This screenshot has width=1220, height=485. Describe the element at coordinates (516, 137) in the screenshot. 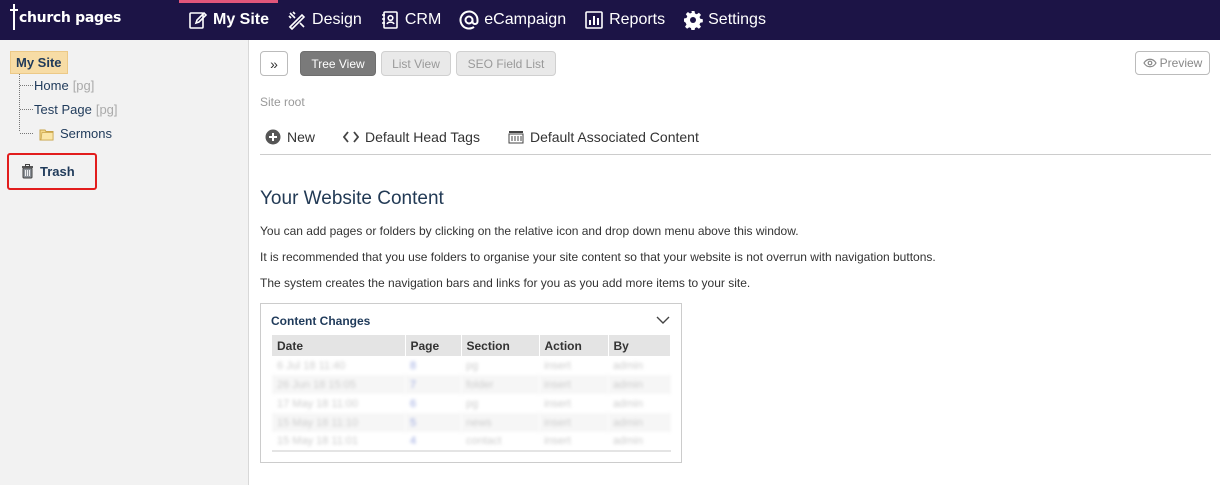

I see `content-block-icon` at that location.